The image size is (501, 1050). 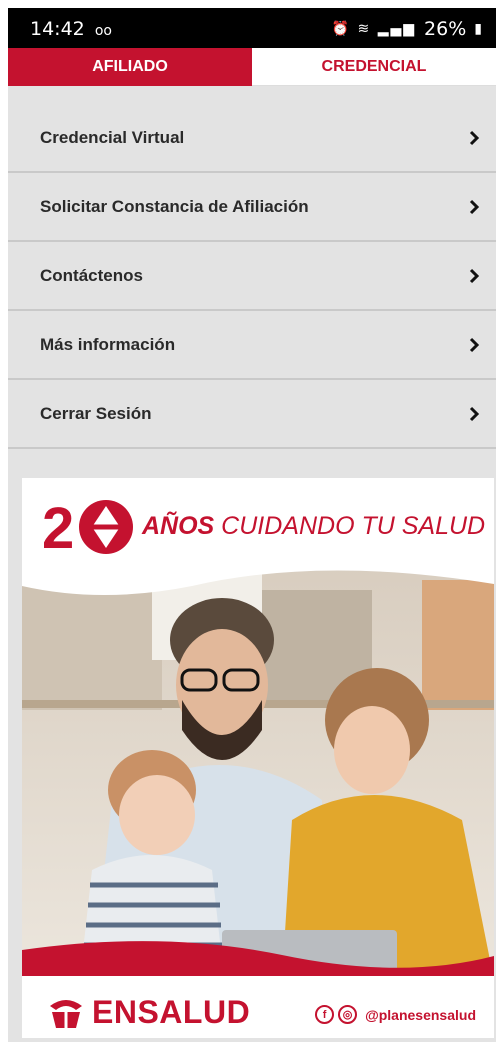 I want to click on social-handle: @planesensalud, so click(x=420, y=1015).